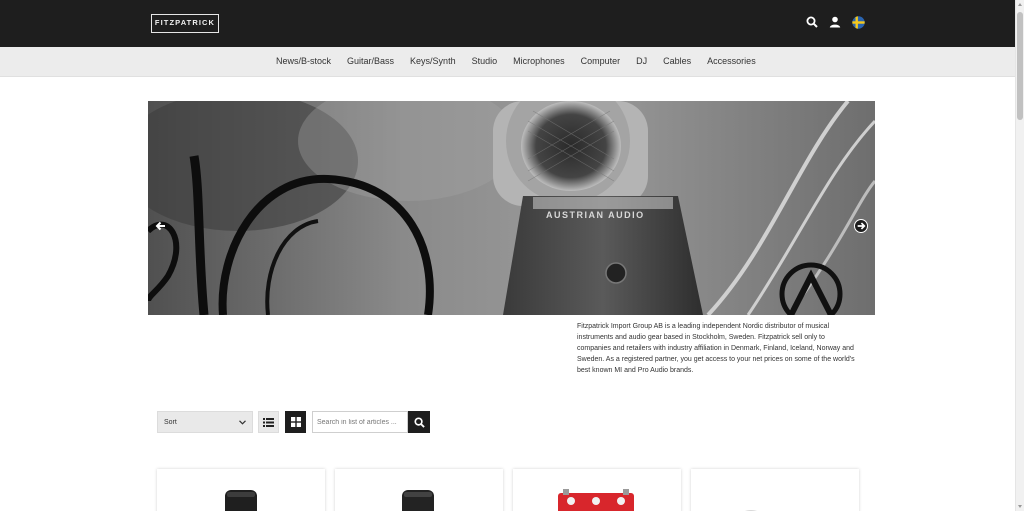  Describe the element at coordinates (731, 61) in the screenshot. I see `nav-item-accessories: Accessories` at that location.